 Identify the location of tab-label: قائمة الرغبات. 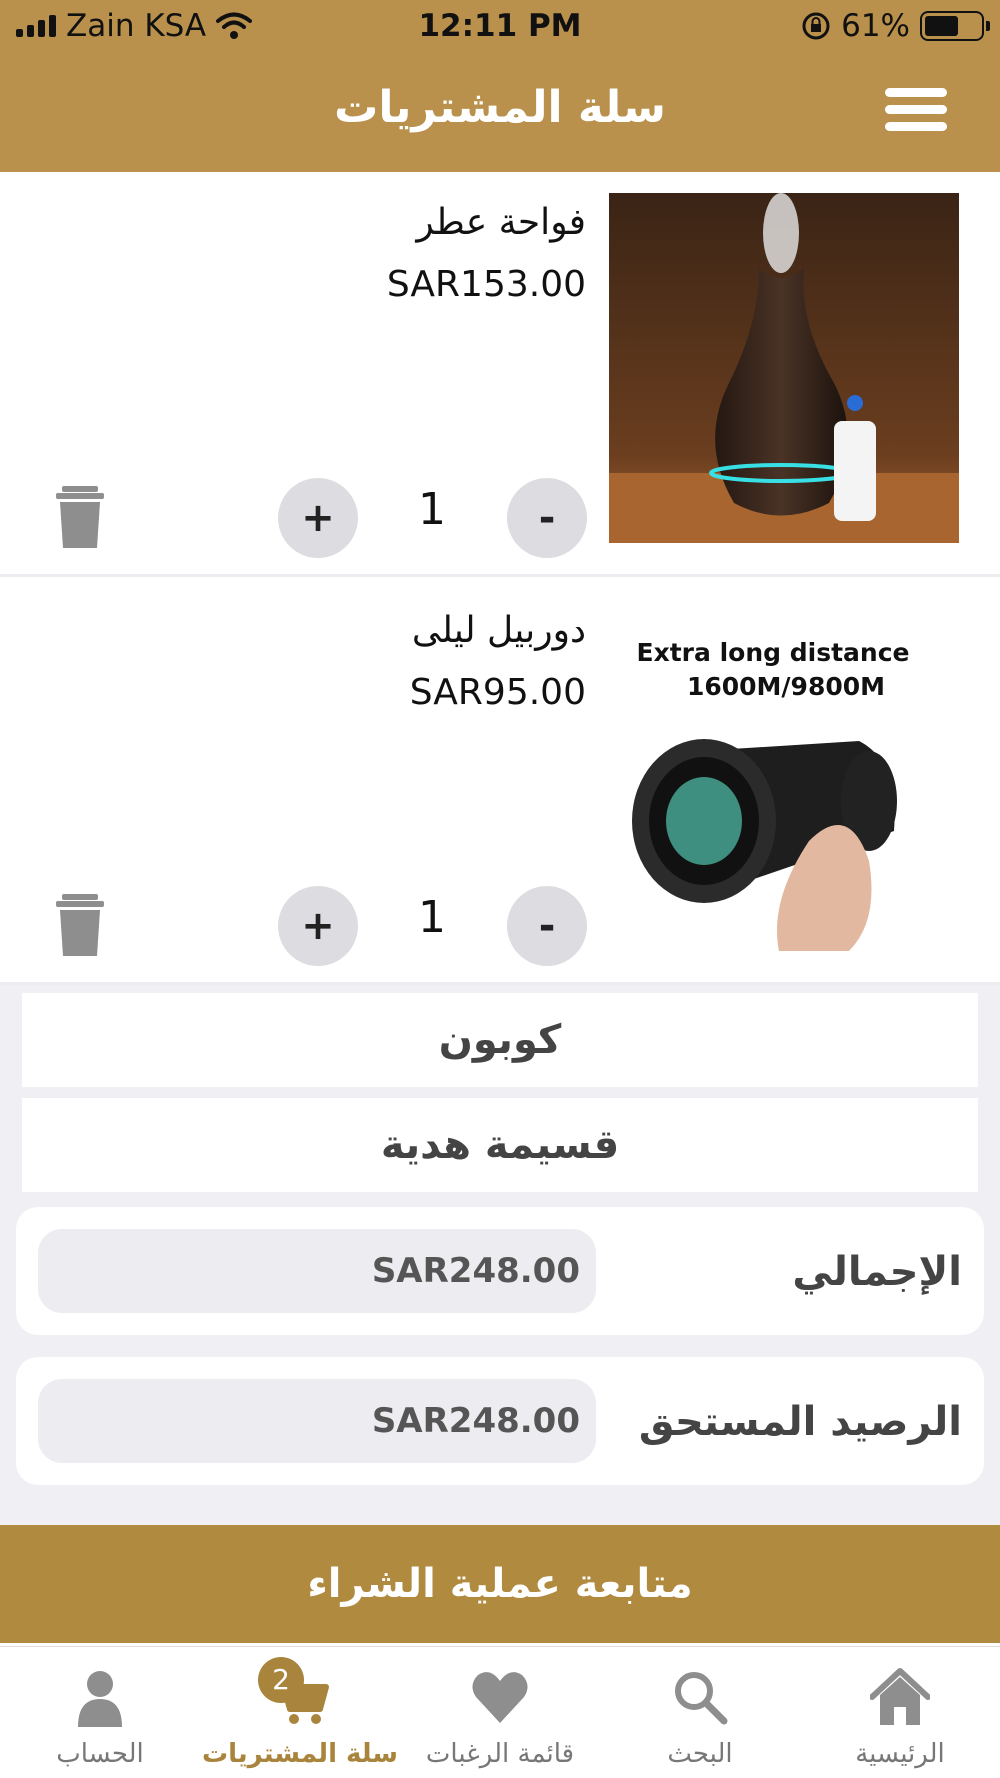
(500, 1754).